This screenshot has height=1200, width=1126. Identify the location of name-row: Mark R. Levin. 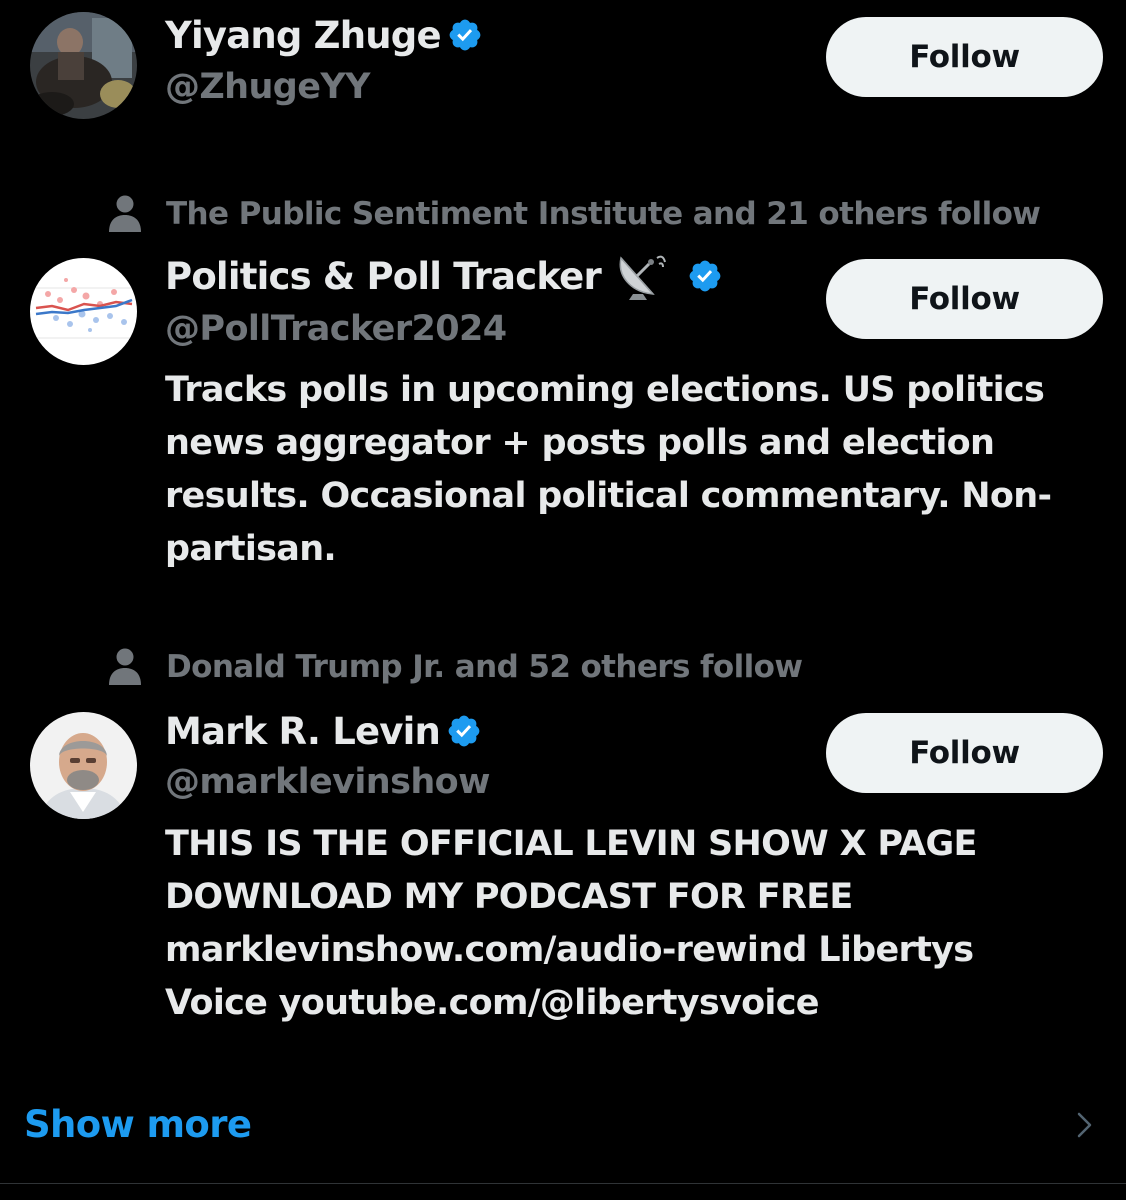
(323, 731).